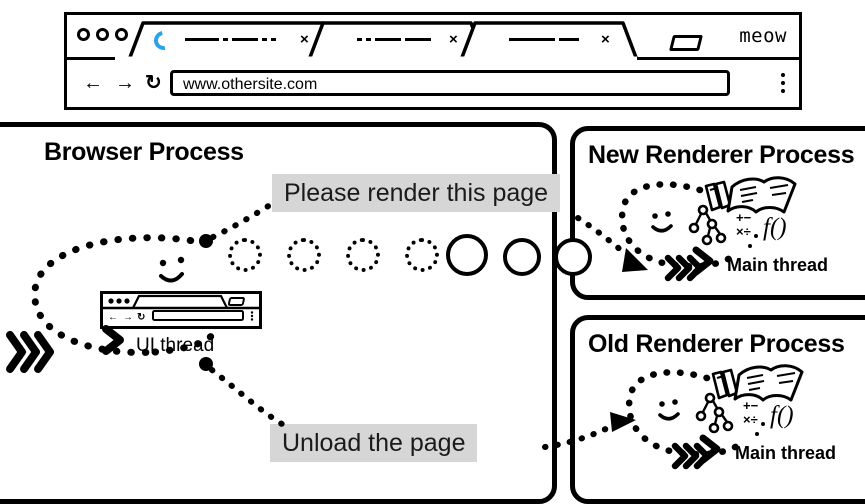 Image resolution: width=865 pixels, height=504 pixels. What do you see at coordinates (144, 152) in the screenshot?
I see `browser-process-title: Browser Process` at bounding box center [144, 152].